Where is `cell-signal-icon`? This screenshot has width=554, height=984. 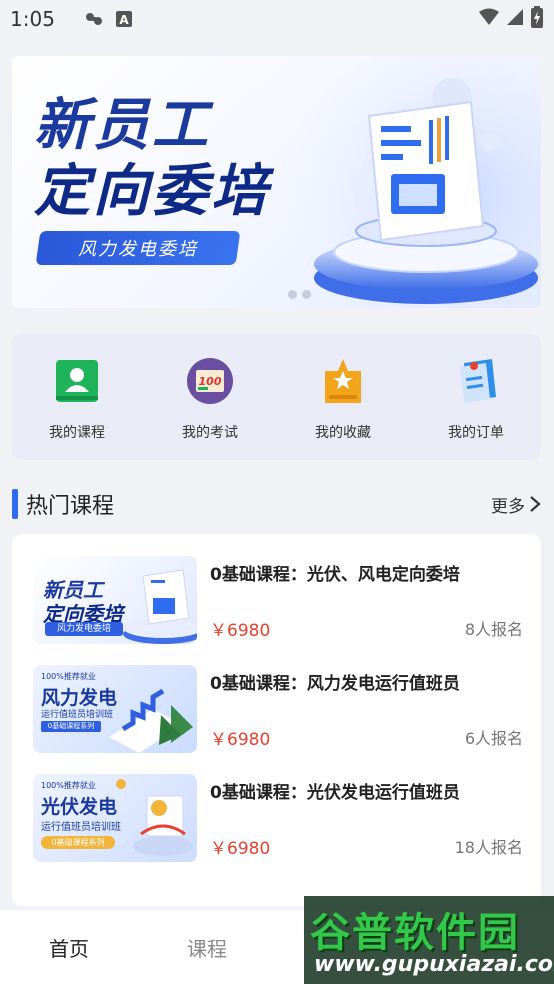 cell-signal-icon is located at coordinates (515, 19).